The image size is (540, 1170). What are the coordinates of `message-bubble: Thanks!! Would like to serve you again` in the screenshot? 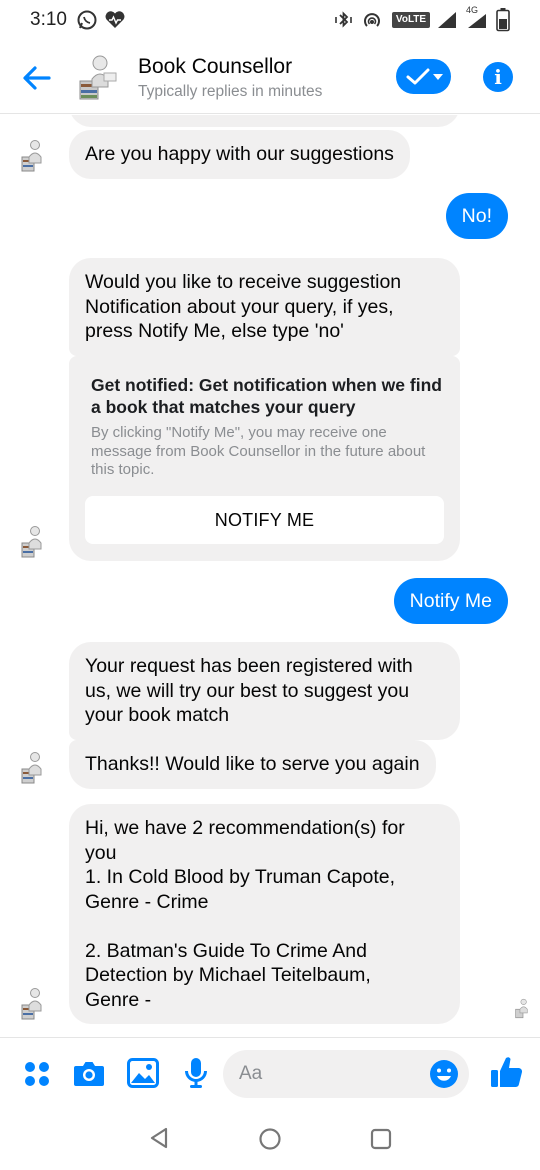 It's located at (252, 764).